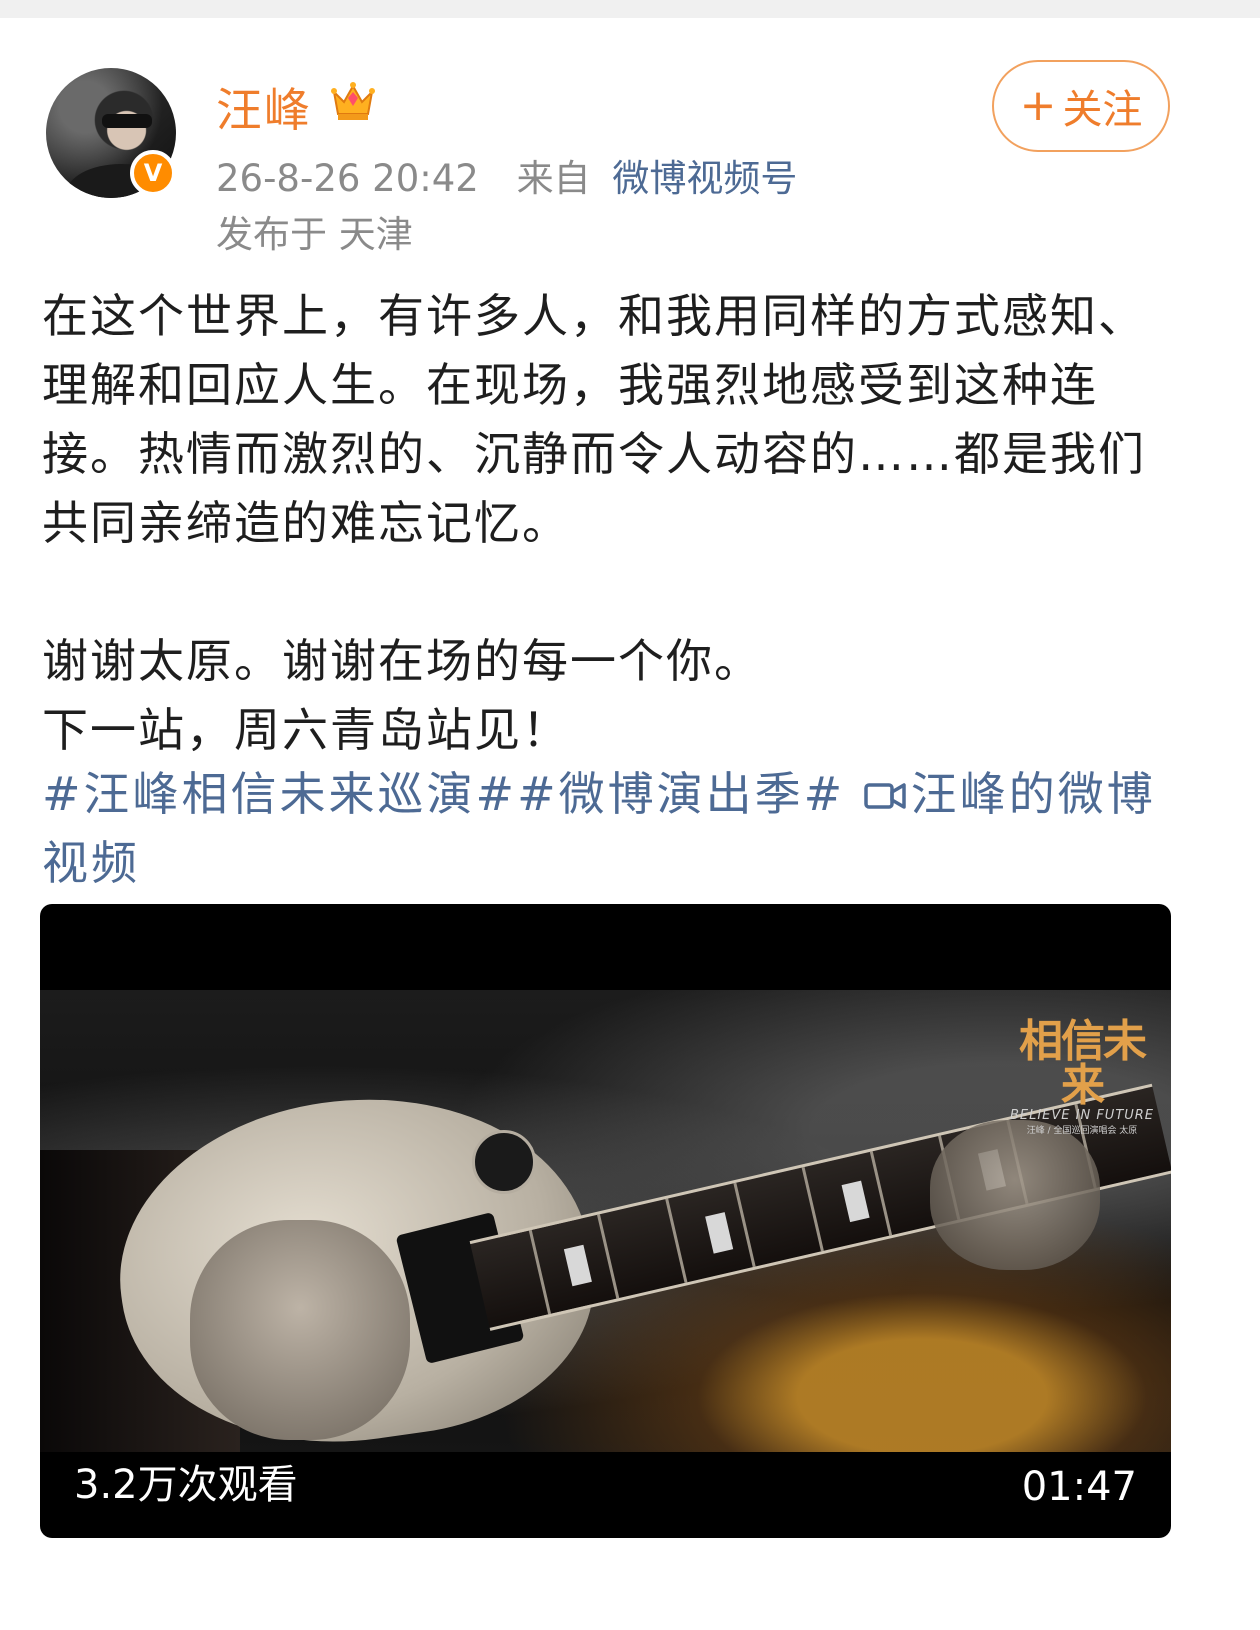  Describe the element at coordinates (300, 1330) in the screenshot. I see `thumbnail-strumming-hand` at that location.